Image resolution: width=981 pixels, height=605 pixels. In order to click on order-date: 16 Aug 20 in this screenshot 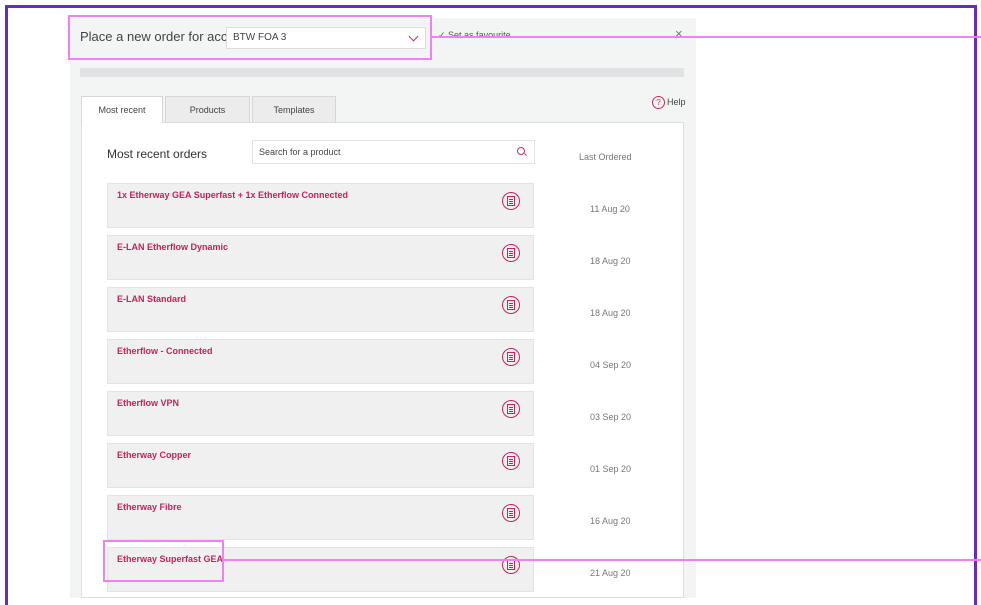, I will do `click(610, 521)`.